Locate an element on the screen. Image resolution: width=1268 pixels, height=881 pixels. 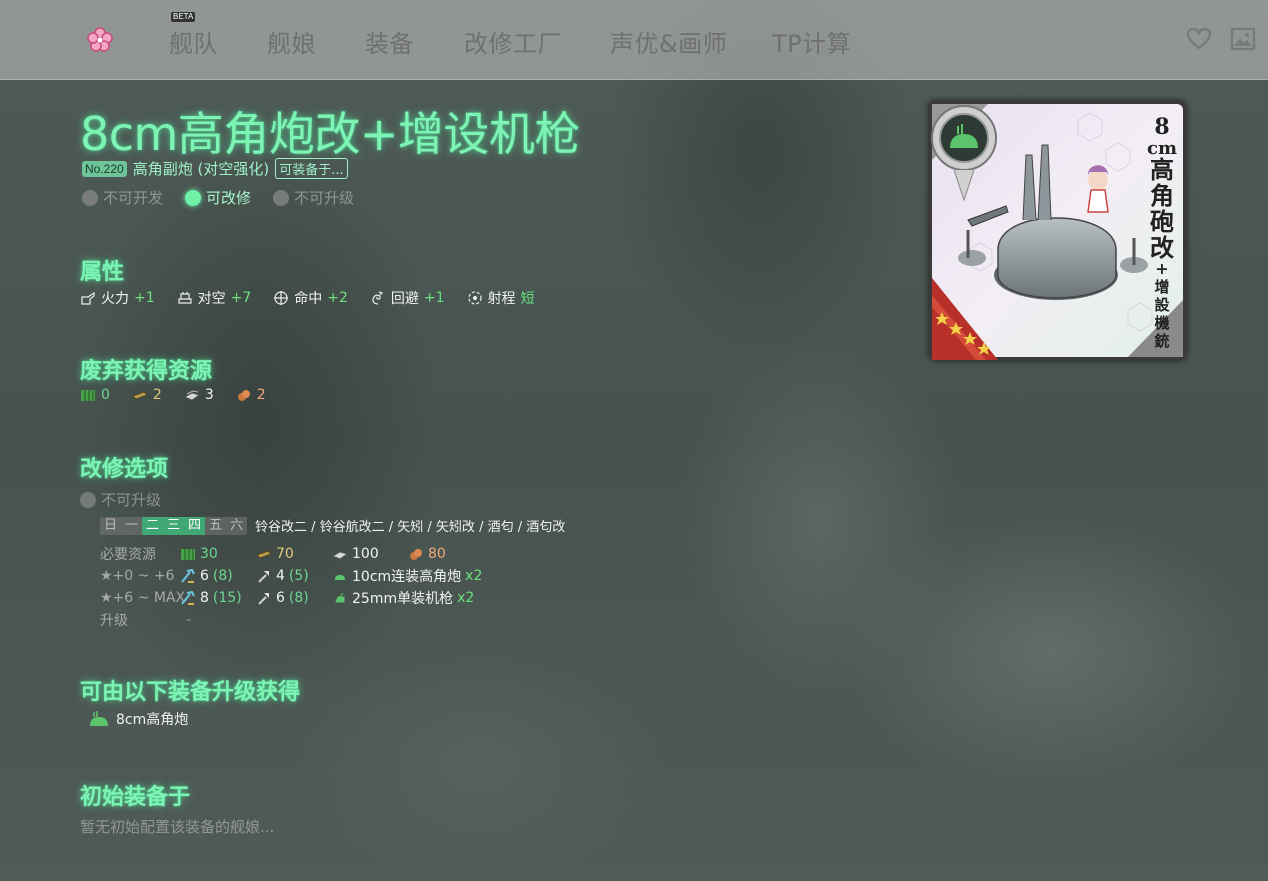
nav-voice-artists: 声优&画师 is located at coordinates (668, 41).